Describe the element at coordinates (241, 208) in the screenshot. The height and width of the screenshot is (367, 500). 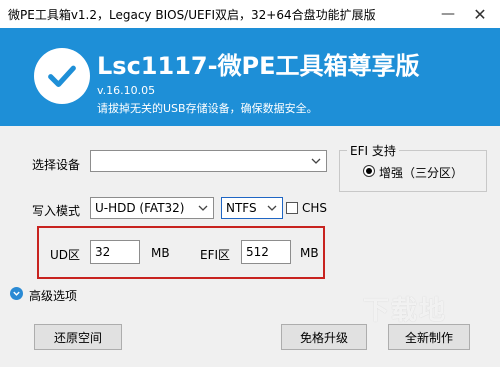
I see `filesystem-value: NTFS` at that location.